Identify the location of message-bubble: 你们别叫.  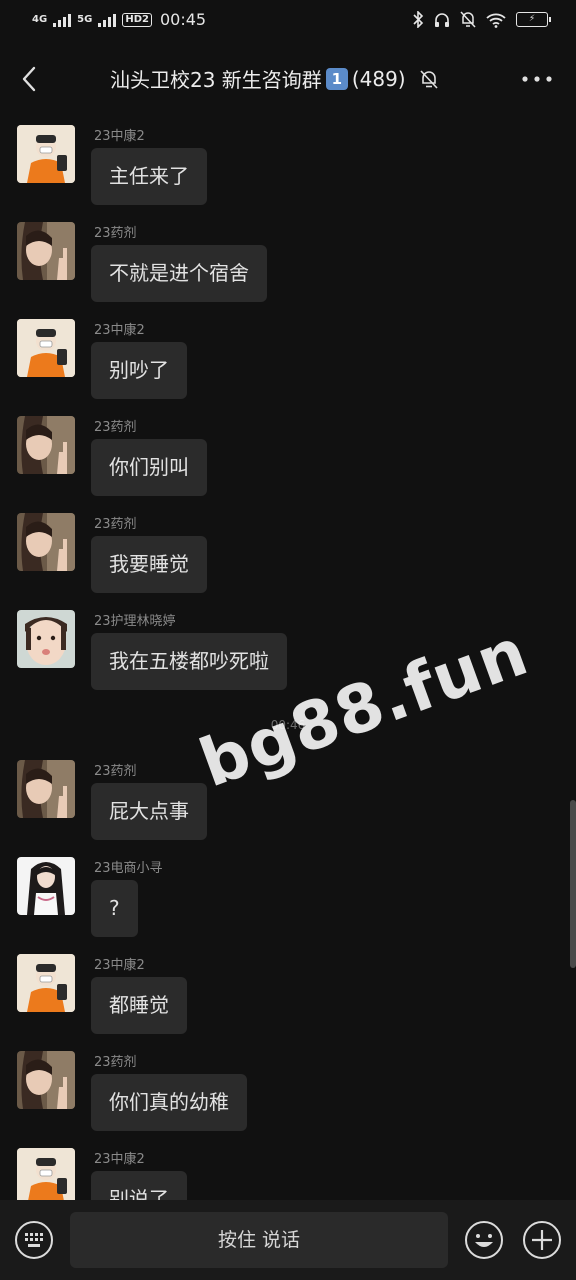
(149, 467).